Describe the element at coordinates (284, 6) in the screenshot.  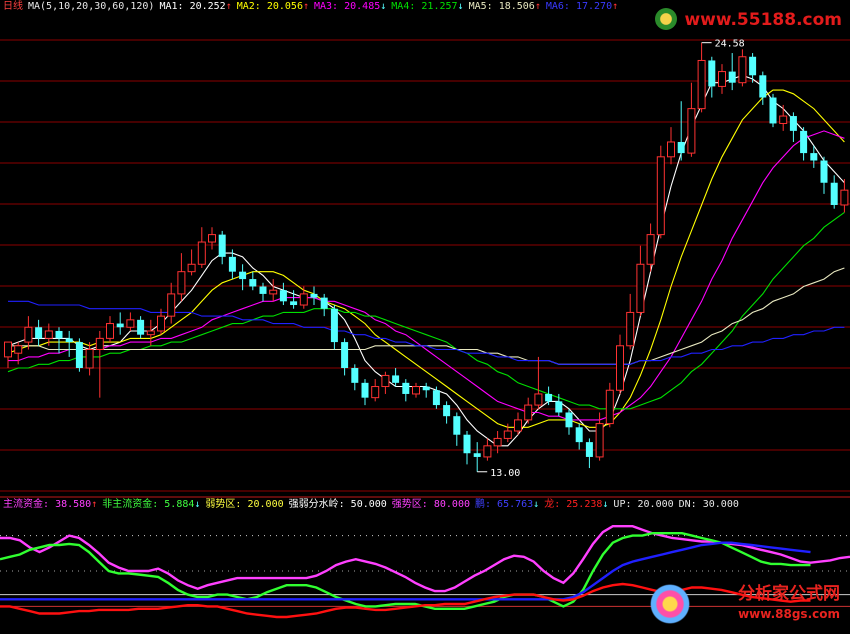
I see `ma2-value: 20.056` at that location.